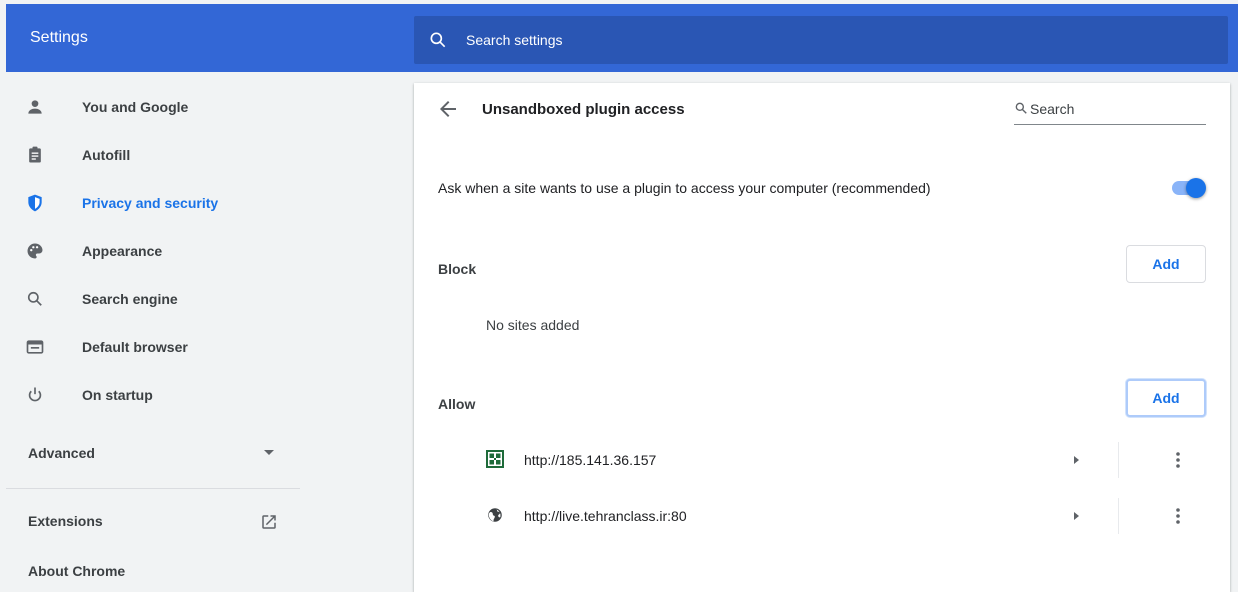  I want to click on sidebar-item-label: Search engine, so click(130, 299).